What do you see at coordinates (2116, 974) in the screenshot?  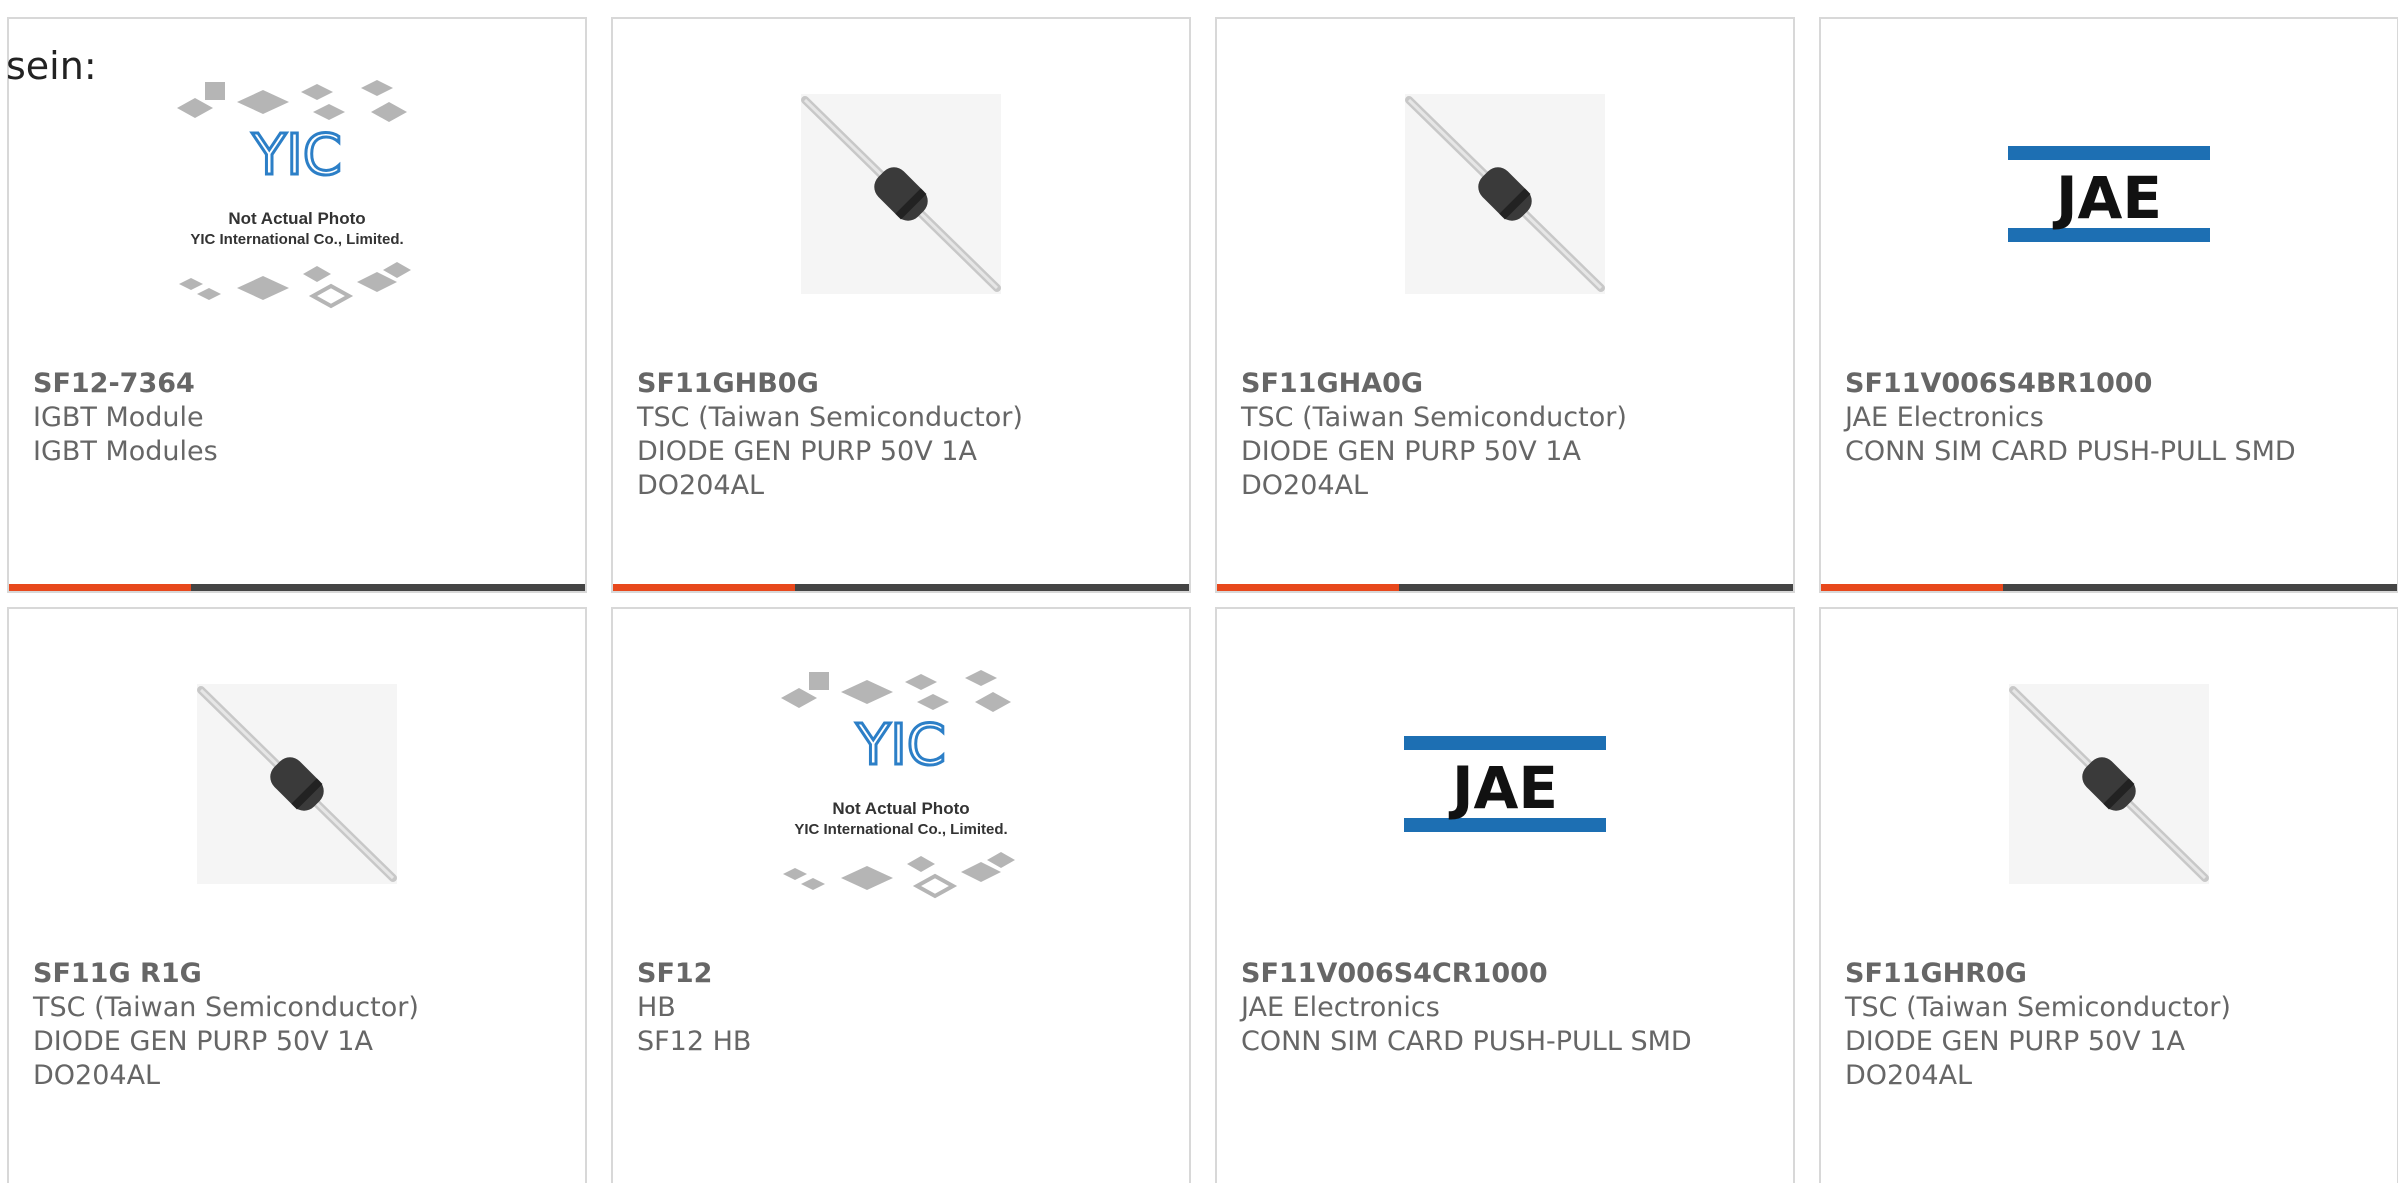 I see `part-number: SF11GHR0G` at bounding box center [2116, 974].